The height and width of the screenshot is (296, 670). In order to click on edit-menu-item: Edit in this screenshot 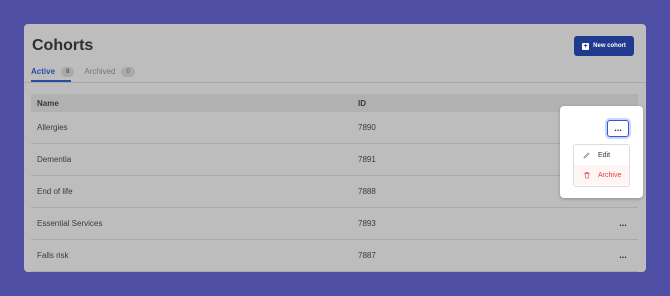, I will do `click(601, 155)`.